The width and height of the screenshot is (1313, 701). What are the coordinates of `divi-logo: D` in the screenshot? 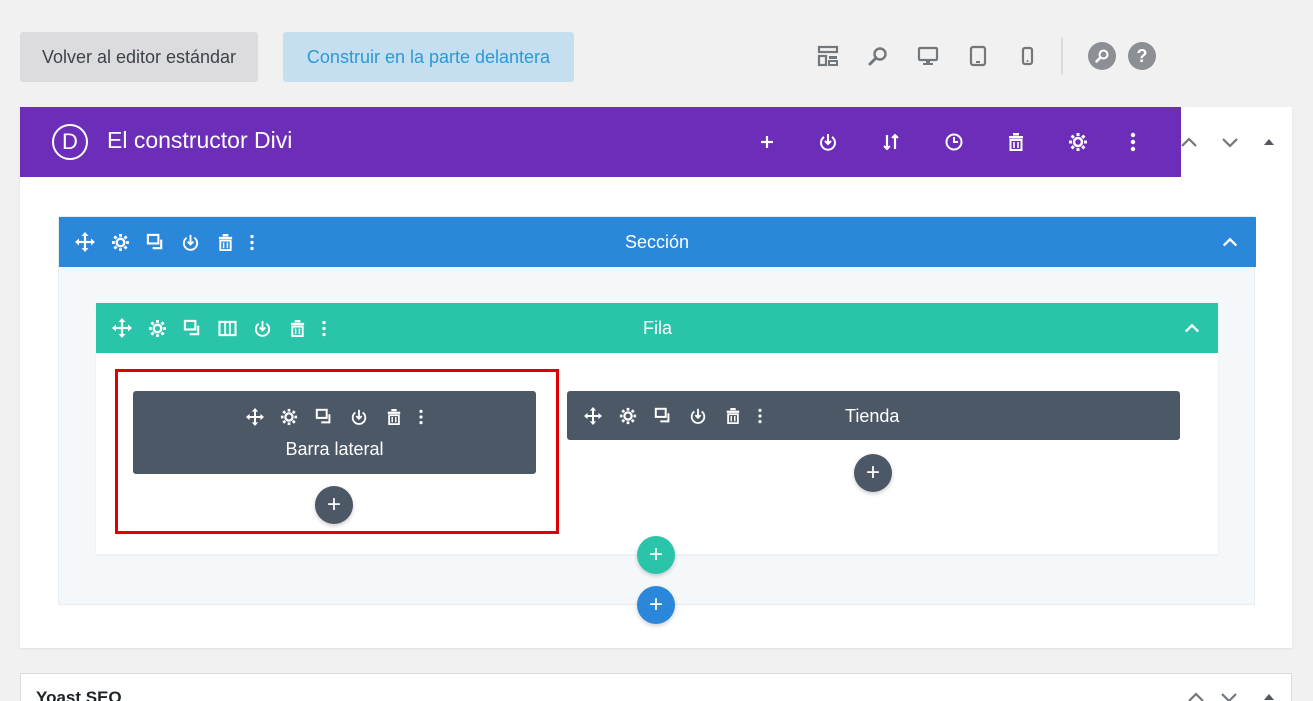 It's located at (70, 142).